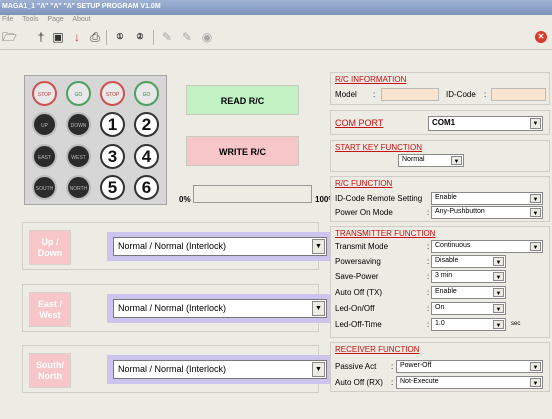 The image size is (552, 419). Describe the element at coordinates (78, 124) in the screenshot. I see `remote-down-button: DOWN` at that location.